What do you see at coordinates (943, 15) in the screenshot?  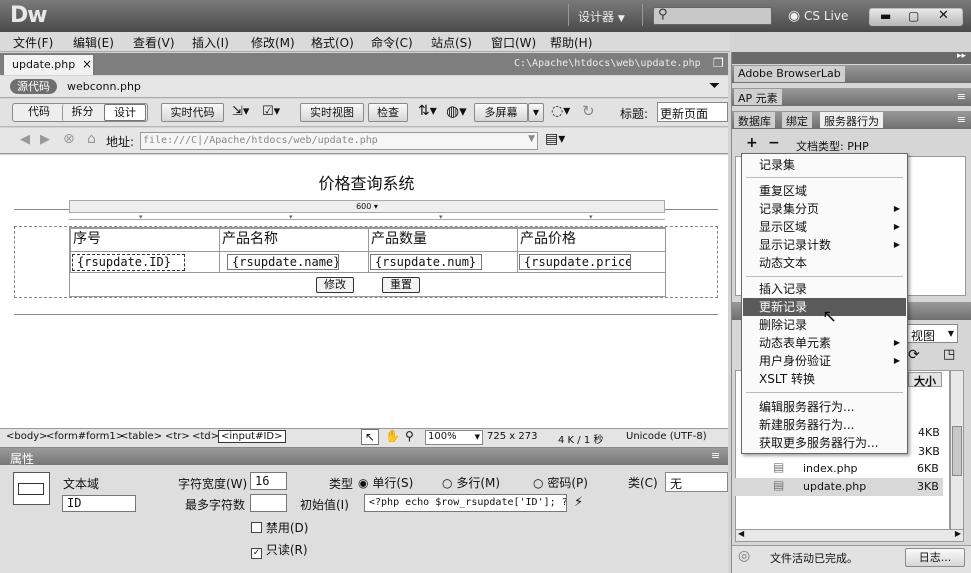 I see `close-icon: ✕` at bounding box center [943, 15].